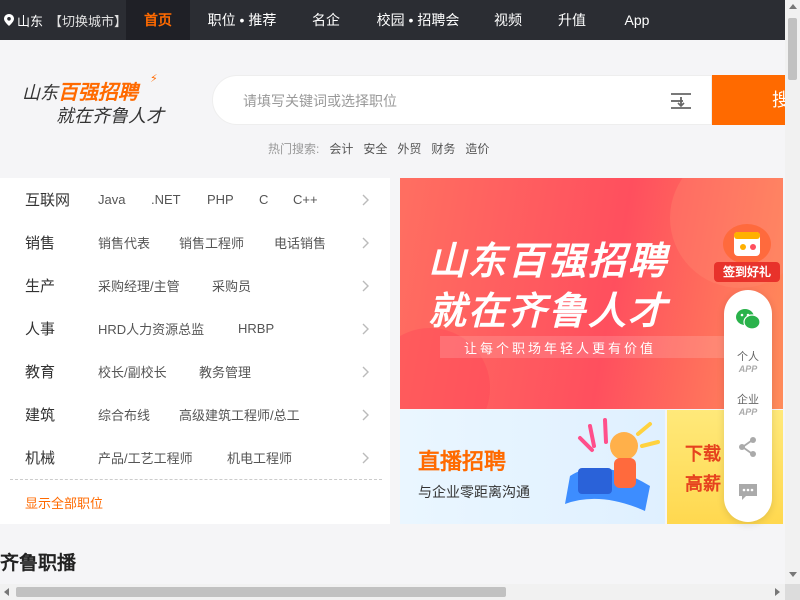 The height and width of the screenshot is (600, 800). Describe the element at coordinates (88, 20) in the screenshot. I see `switch-city-link: 【切换城市】` at that location.